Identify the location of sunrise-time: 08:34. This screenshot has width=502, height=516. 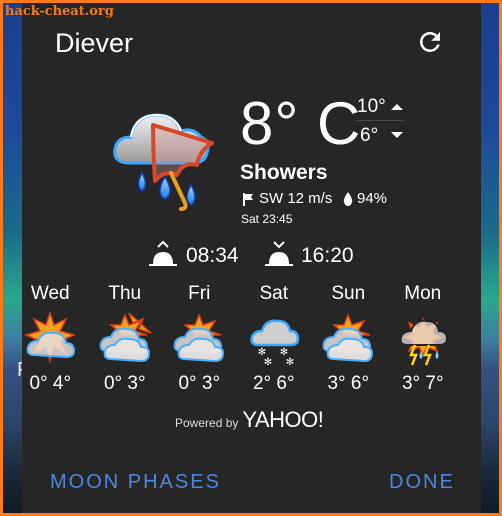
(212, 255).